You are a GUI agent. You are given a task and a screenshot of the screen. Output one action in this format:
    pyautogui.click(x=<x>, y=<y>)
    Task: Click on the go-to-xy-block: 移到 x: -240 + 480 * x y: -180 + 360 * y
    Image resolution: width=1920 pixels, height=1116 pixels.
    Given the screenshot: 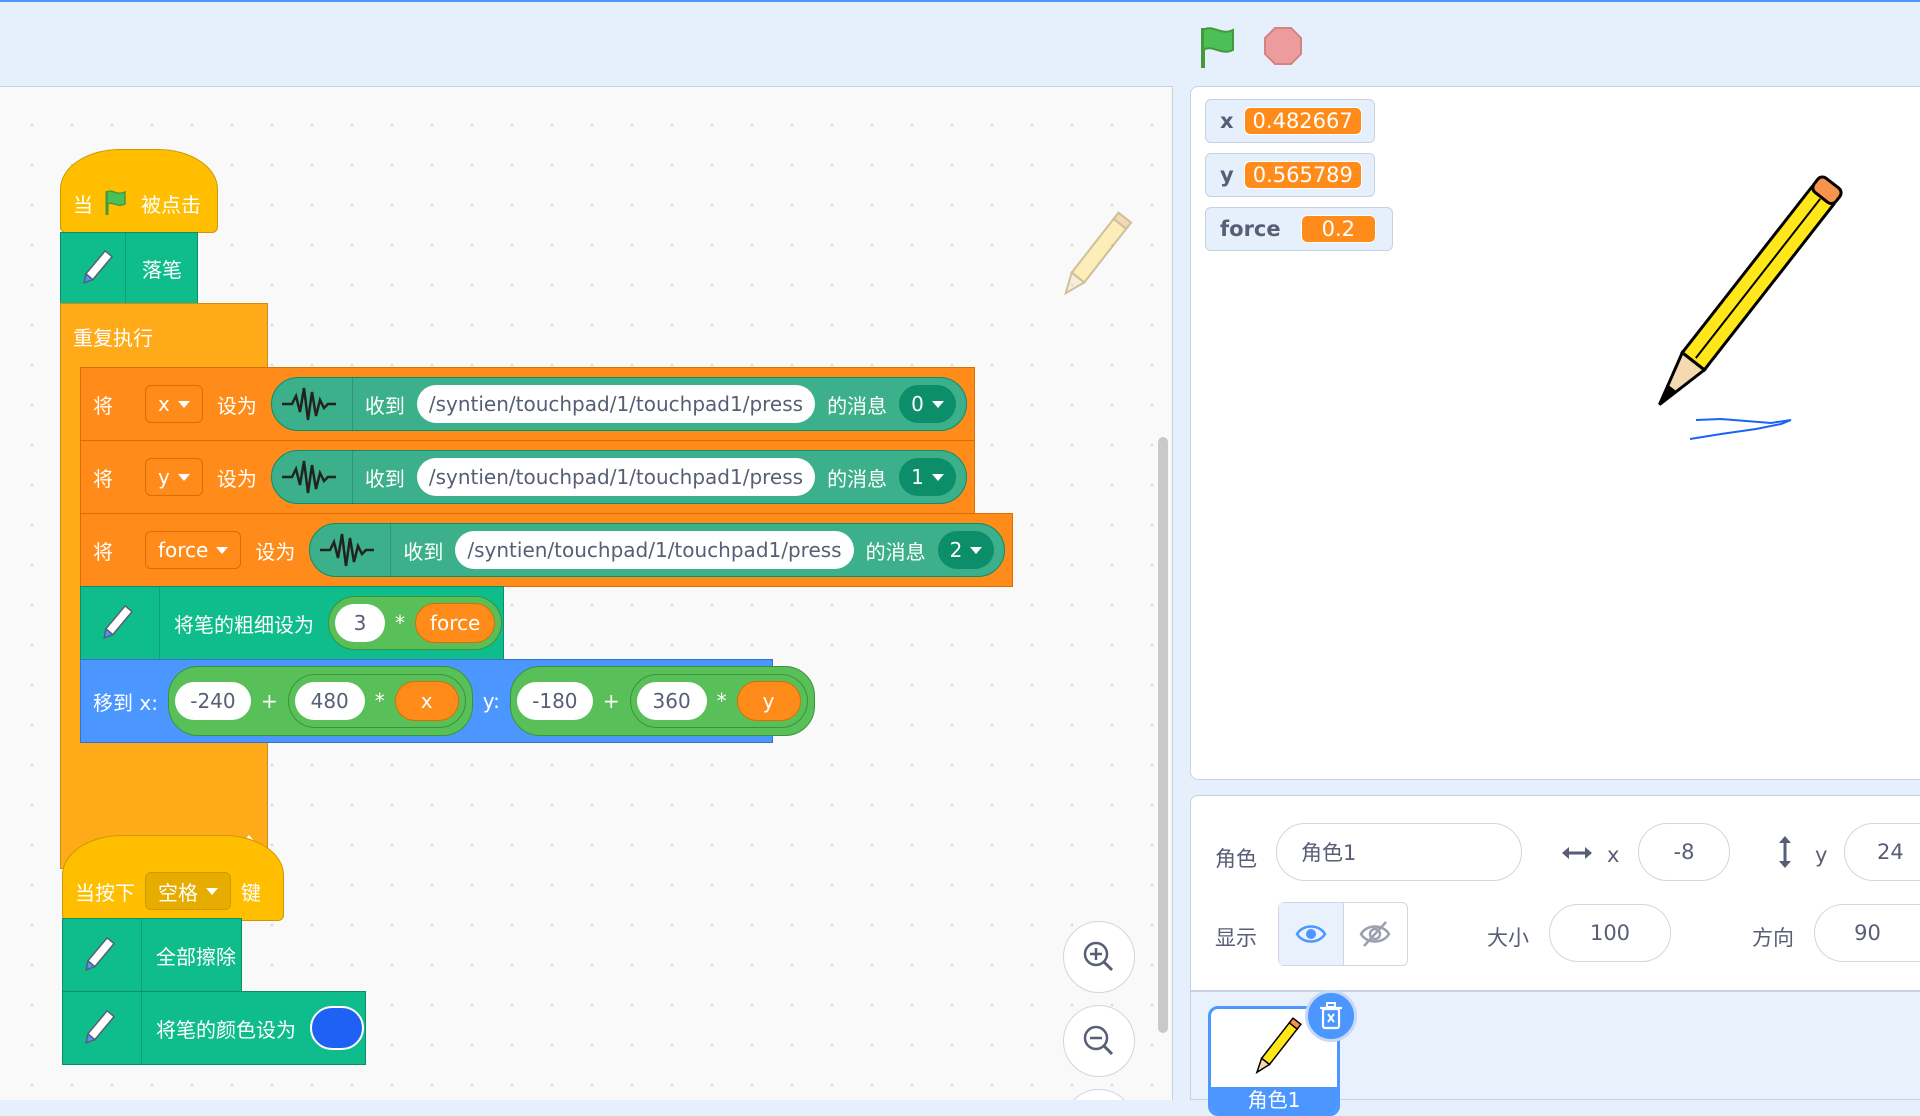 What is the action you would take?
    pyautogui.click(x=447, y=701)
    